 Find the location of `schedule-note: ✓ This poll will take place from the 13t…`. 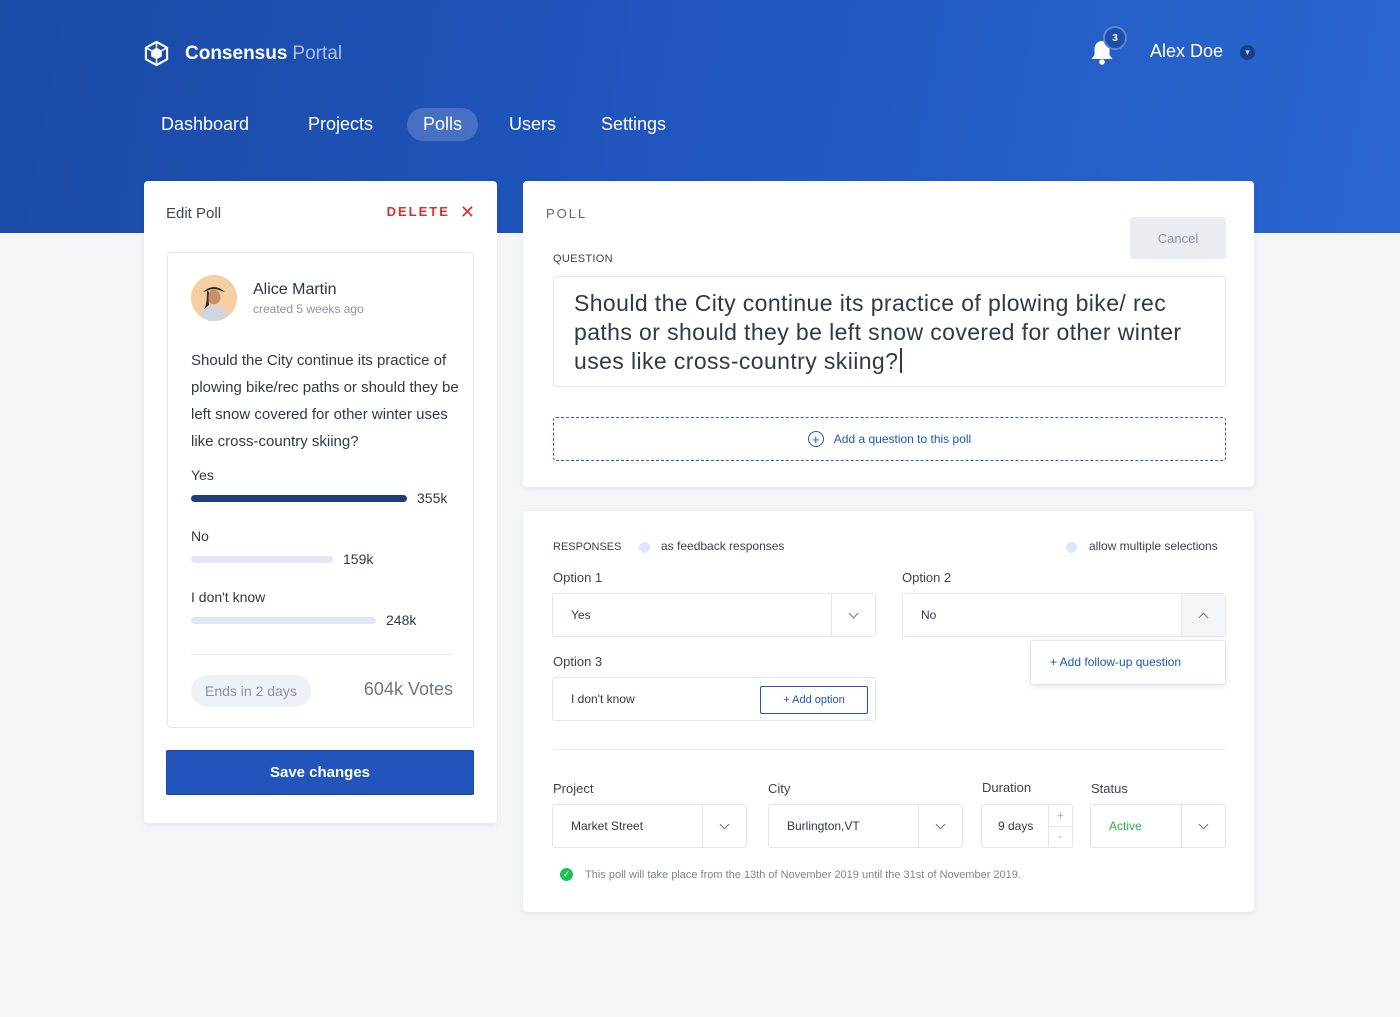

schedule-note: ✓ This poll will take place from the 13t… is located at coordinates (790, 874).